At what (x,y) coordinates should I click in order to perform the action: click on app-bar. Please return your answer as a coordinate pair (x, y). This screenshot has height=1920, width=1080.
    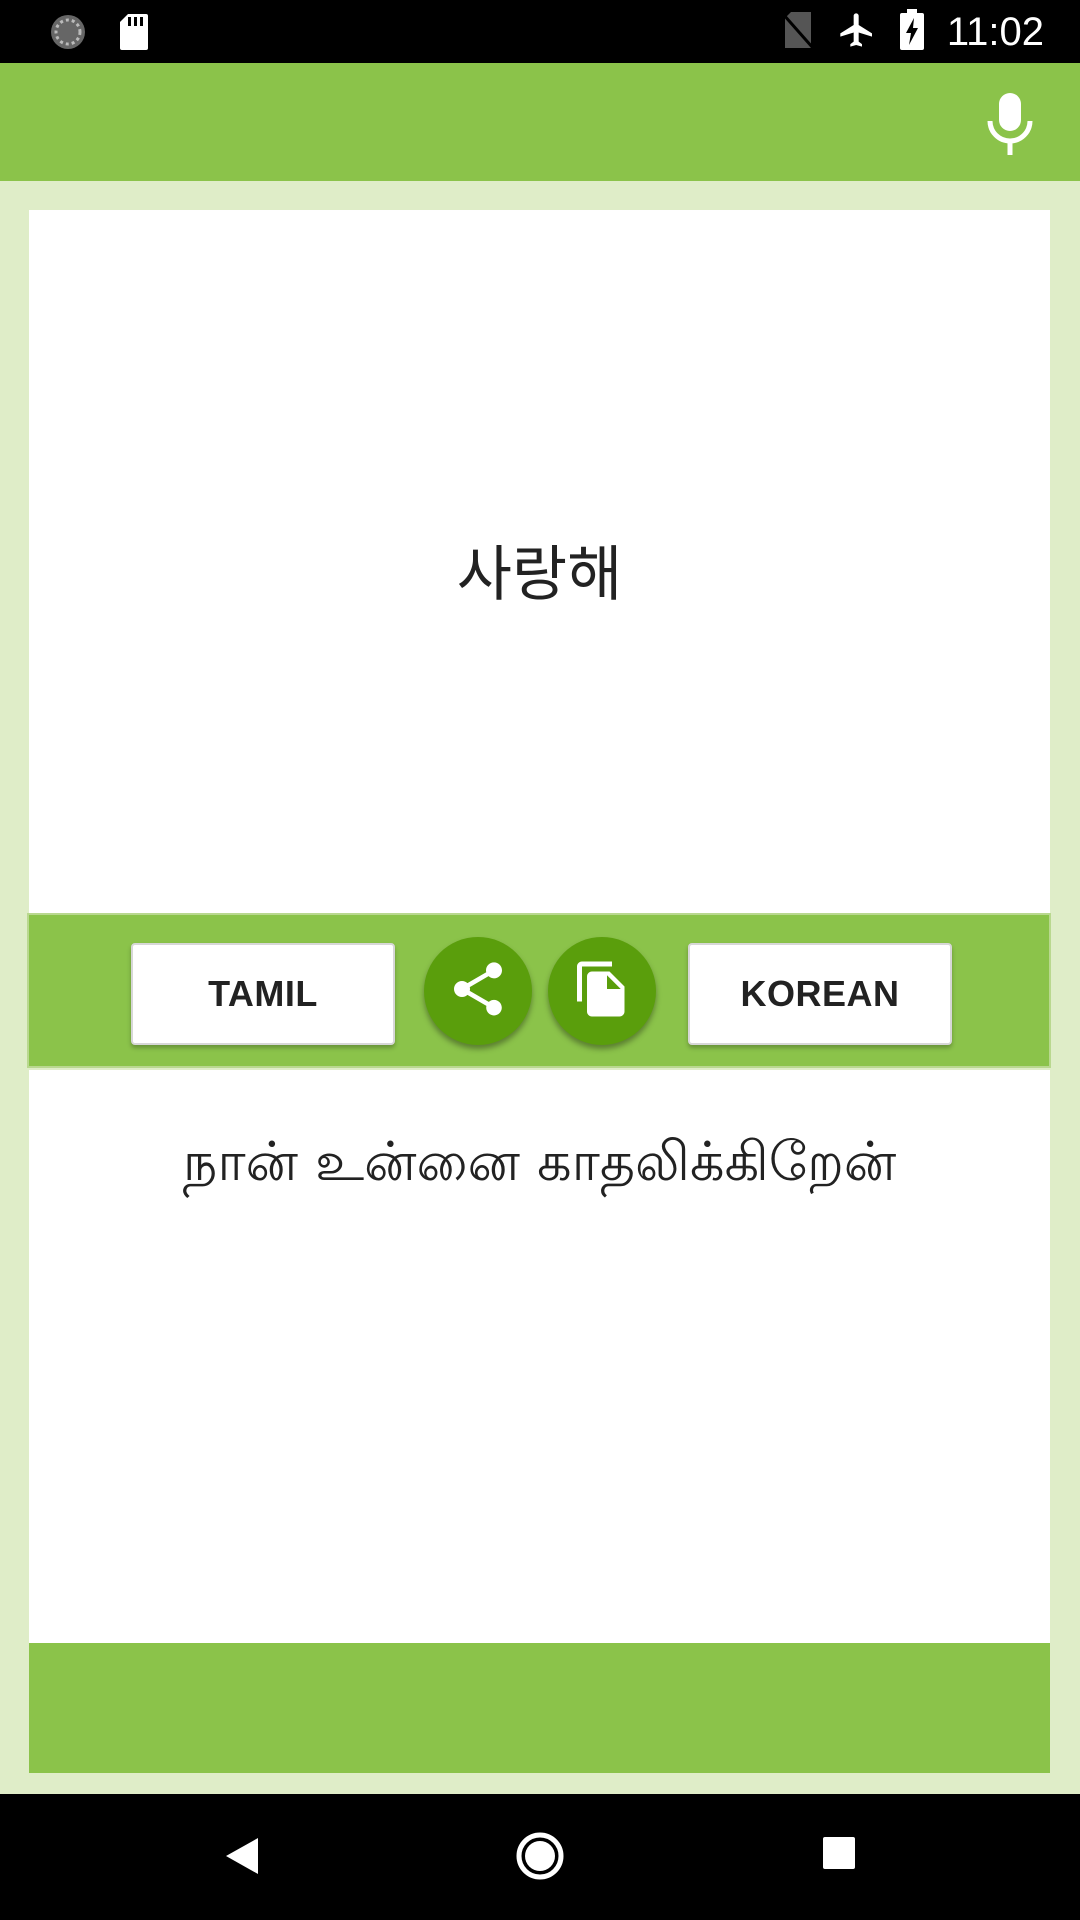
    Looking at the image, I should click on (540, 122).